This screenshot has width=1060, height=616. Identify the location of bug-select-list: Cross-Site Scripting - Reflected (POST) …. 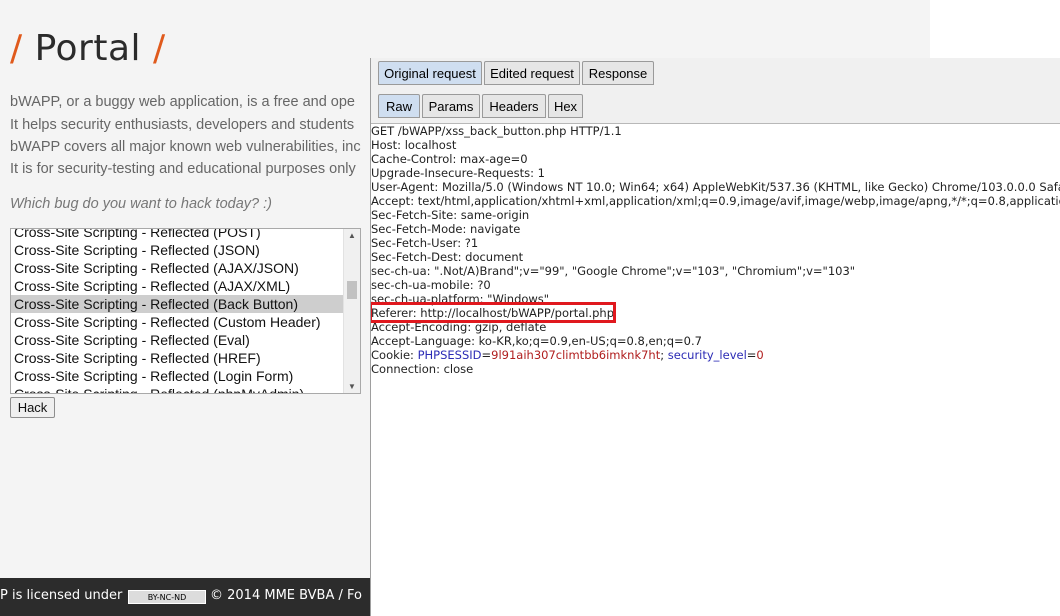
(185, 311).